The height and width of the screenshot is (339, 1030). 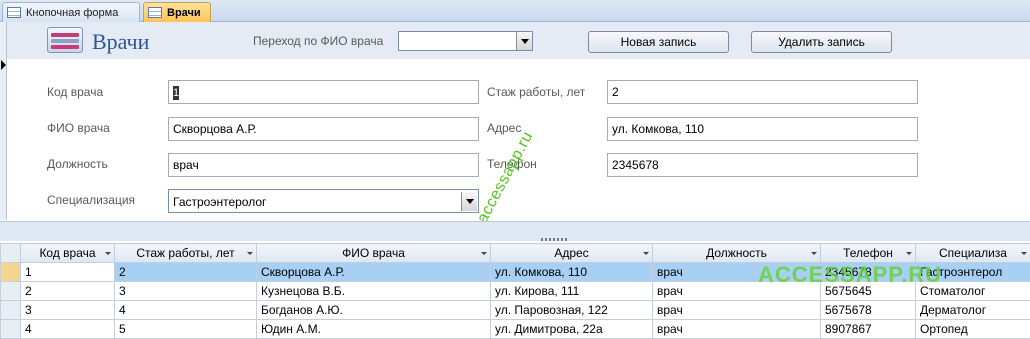 I want to click on table-cell: Дерматолог, so click(x=972, y=310).